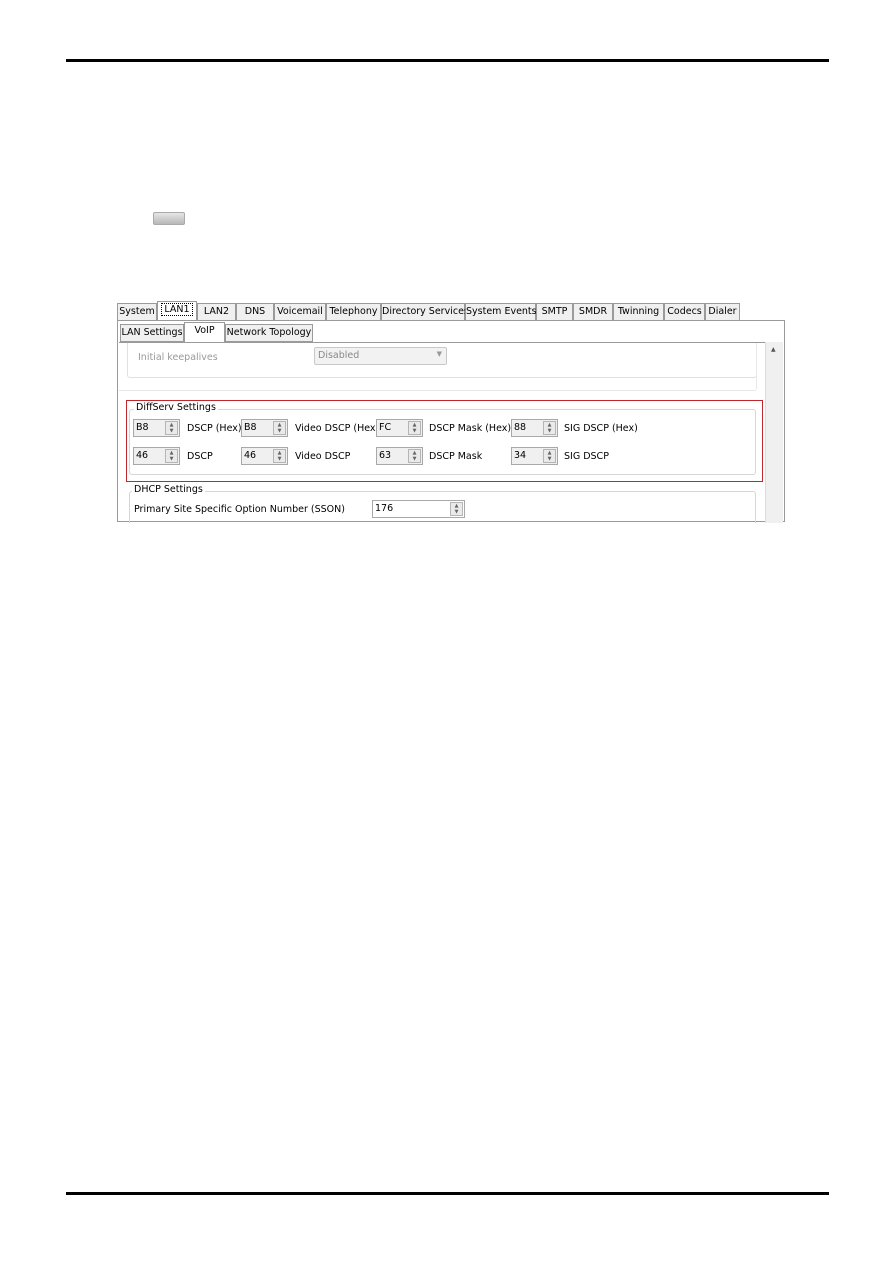 The width and height of the screenshot is (893, 1263). I want to click on tab-label: Codecs, so click(684, 311).